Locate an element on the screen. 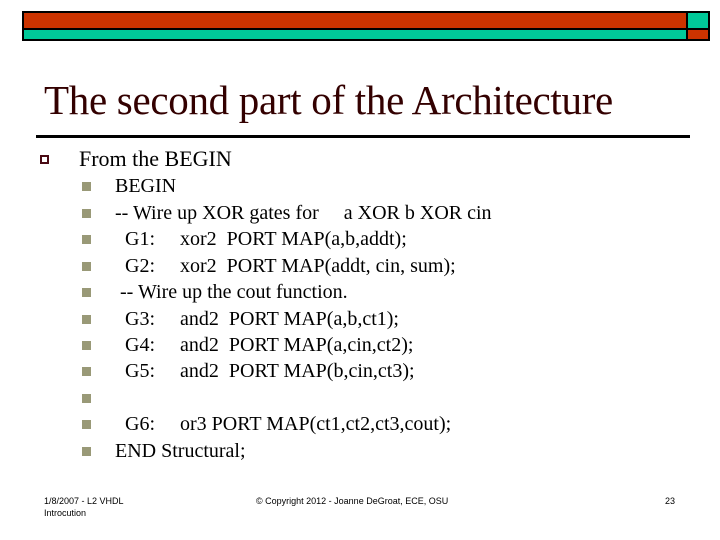  code-line: END Structural; is located at coordinates (180, 450).